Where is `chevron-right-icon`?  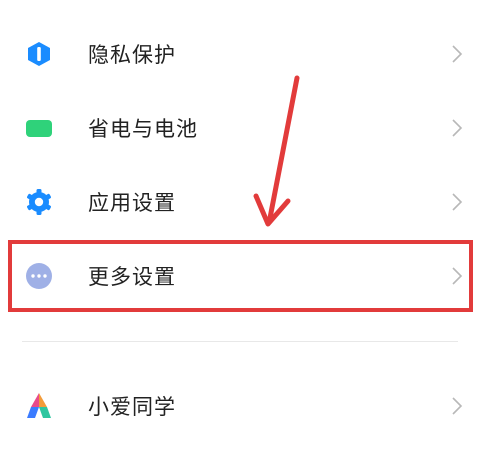 chevron-right-icon is located at coordinates (457, 406).